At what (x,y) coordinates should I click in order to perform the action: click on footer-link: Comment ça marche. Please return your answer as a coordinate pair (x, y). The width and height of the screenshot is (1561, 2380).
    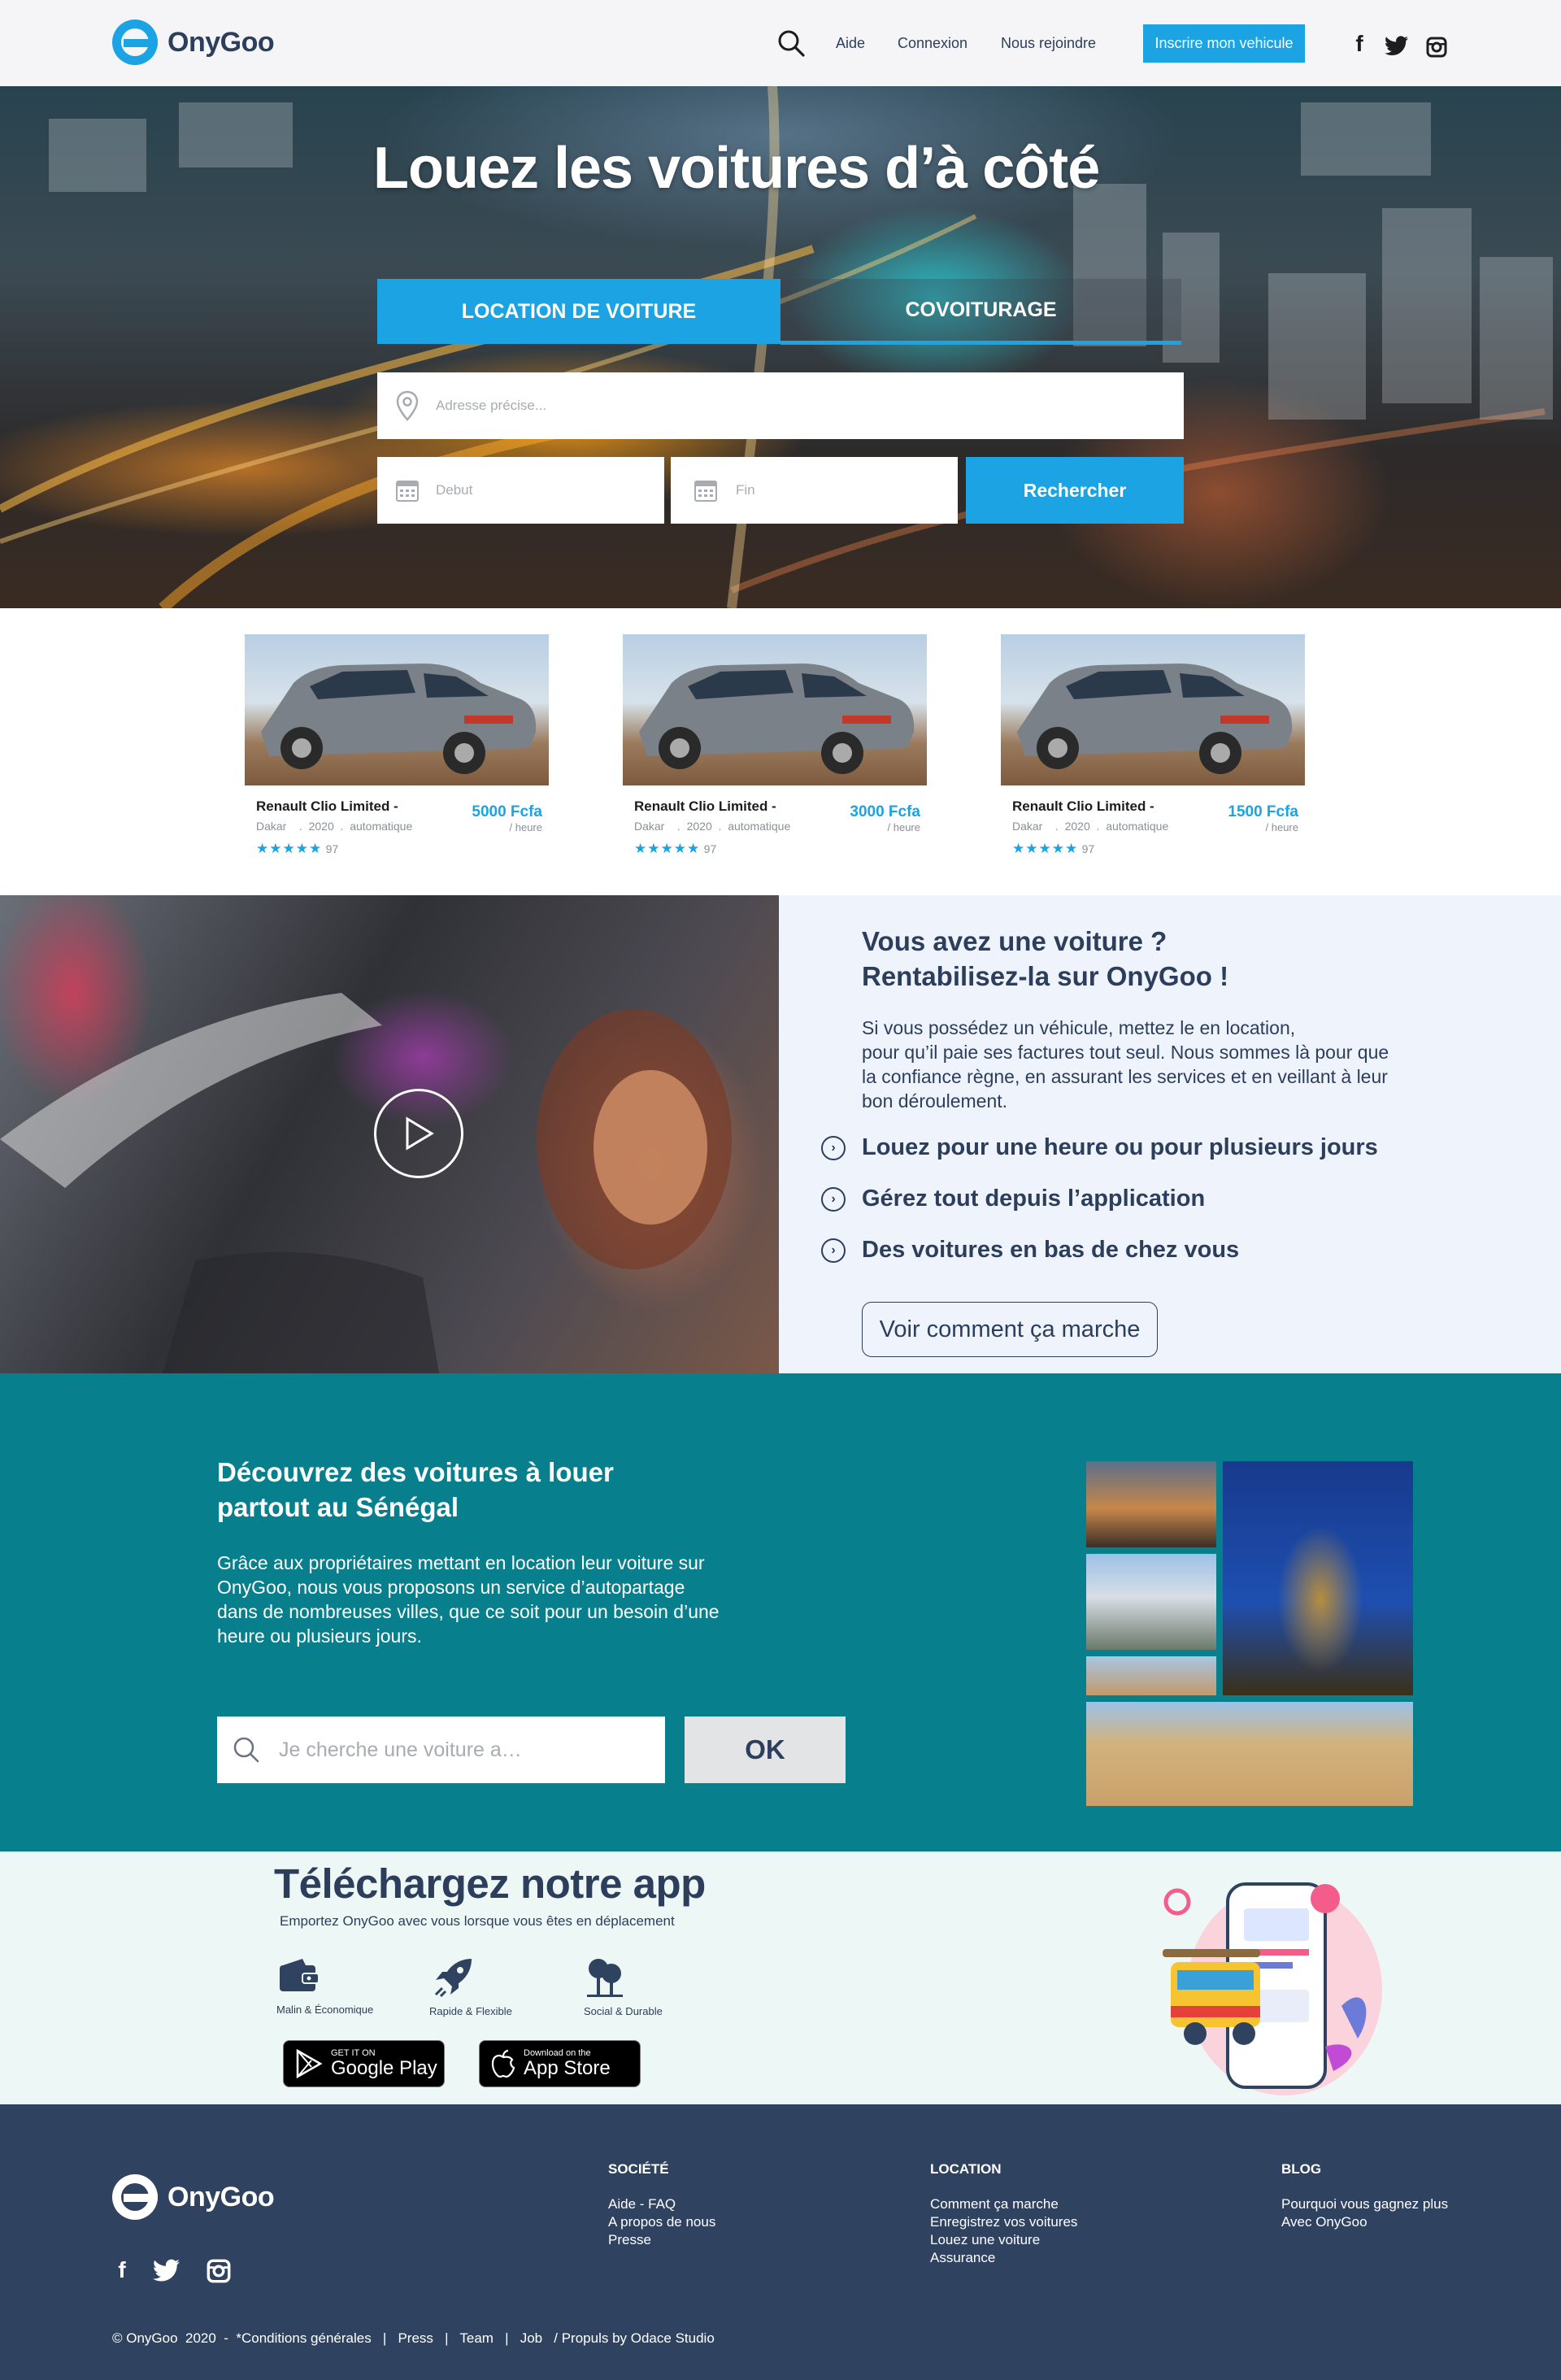
    Looking at the image, I should click on (1004, 2204).